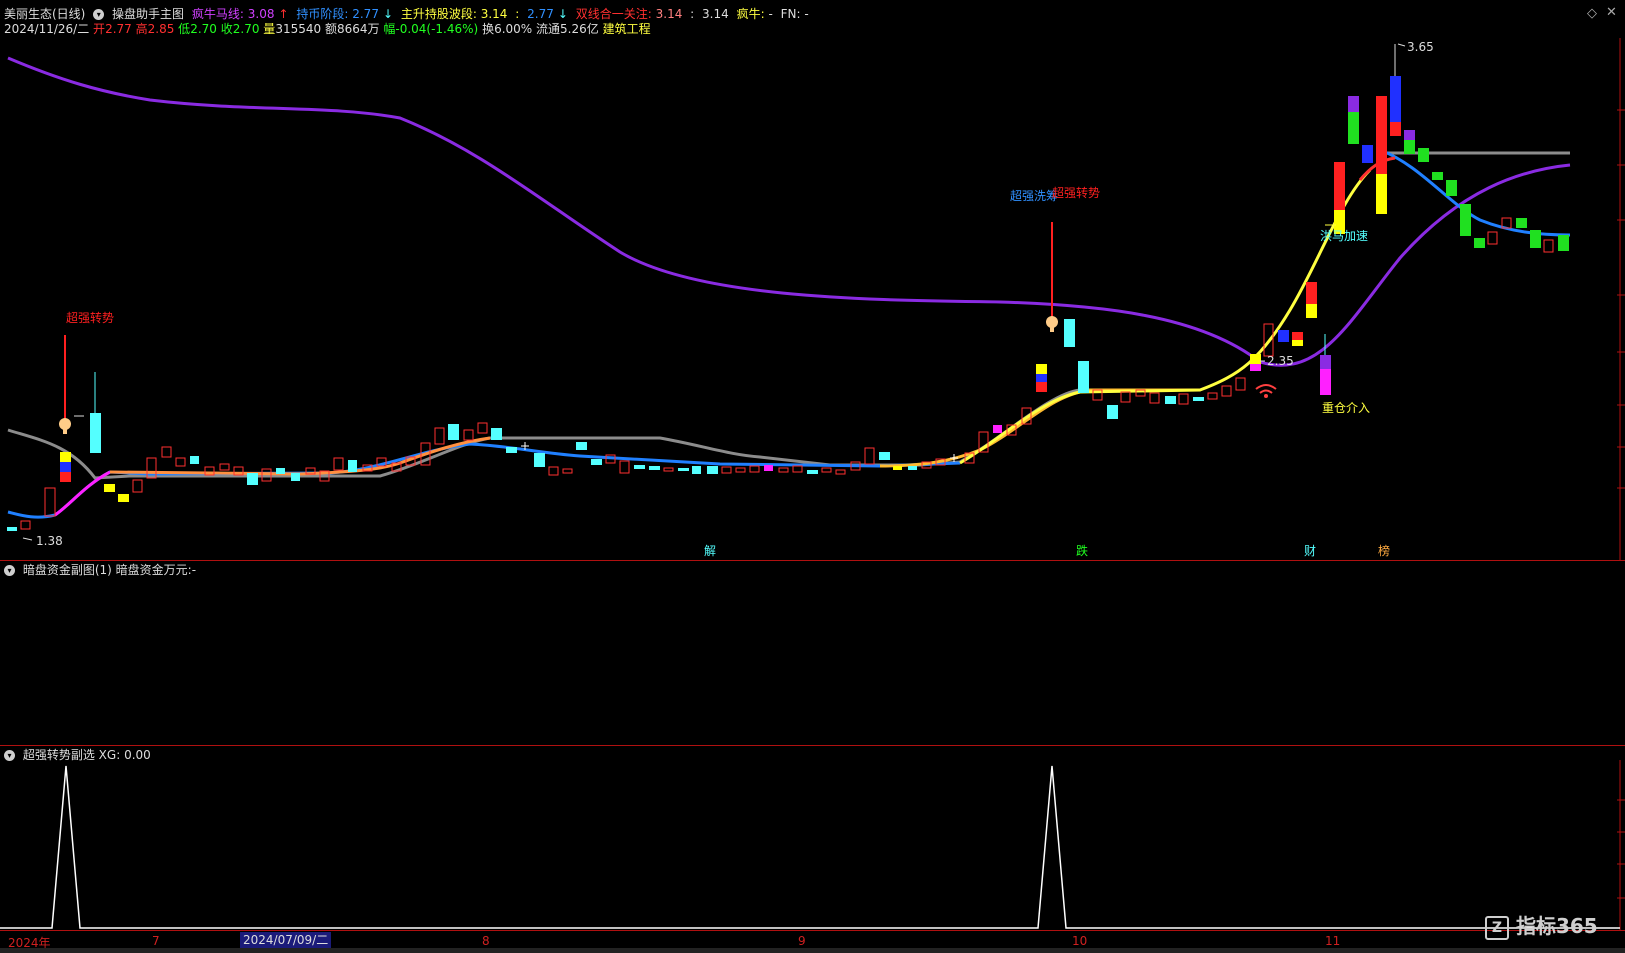  Describe the element at coordinates (540, 14) in the screenshot. I see `ind3-value2: 2.77` at that location.